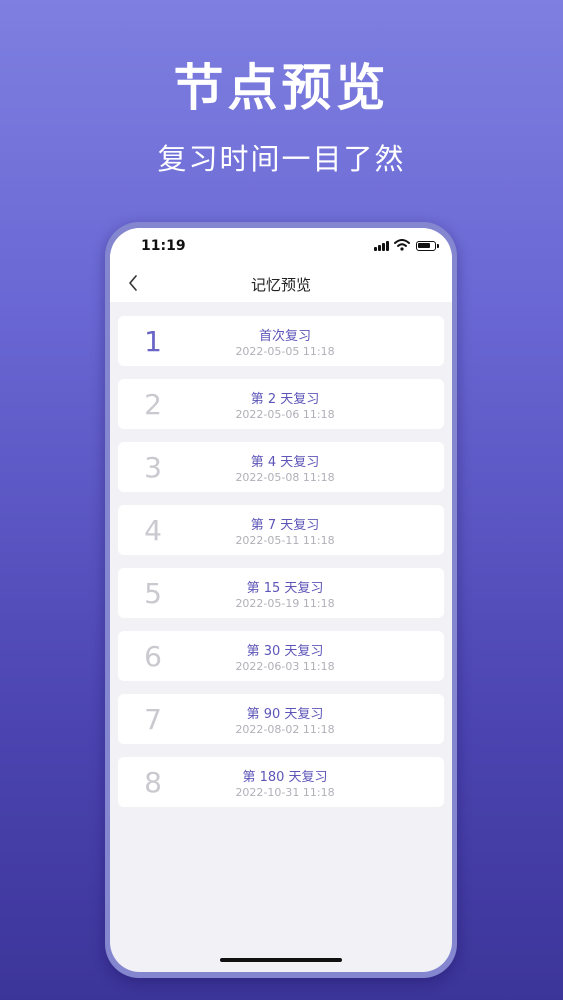 This screenshot has height=1000, width=563. Describe the element at coordinates (285, 603) in the screenshot. I see `review-date: 2022-05-19 11:18` at that location.